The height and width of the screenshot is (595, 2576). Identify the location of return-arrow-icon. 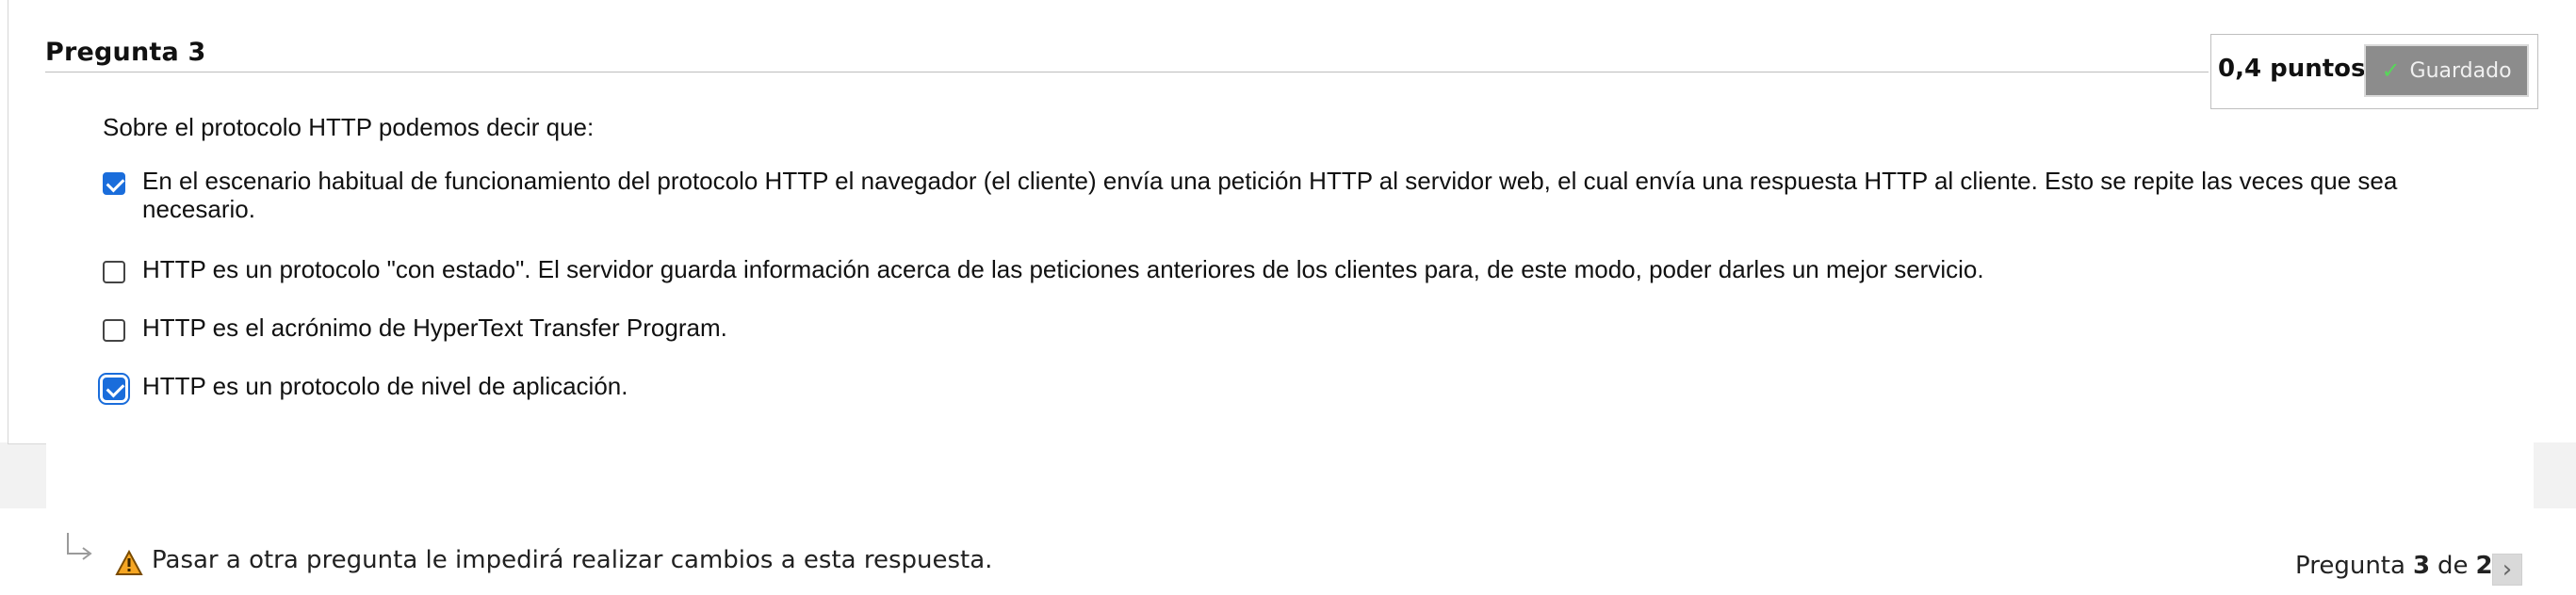
(79, 546).